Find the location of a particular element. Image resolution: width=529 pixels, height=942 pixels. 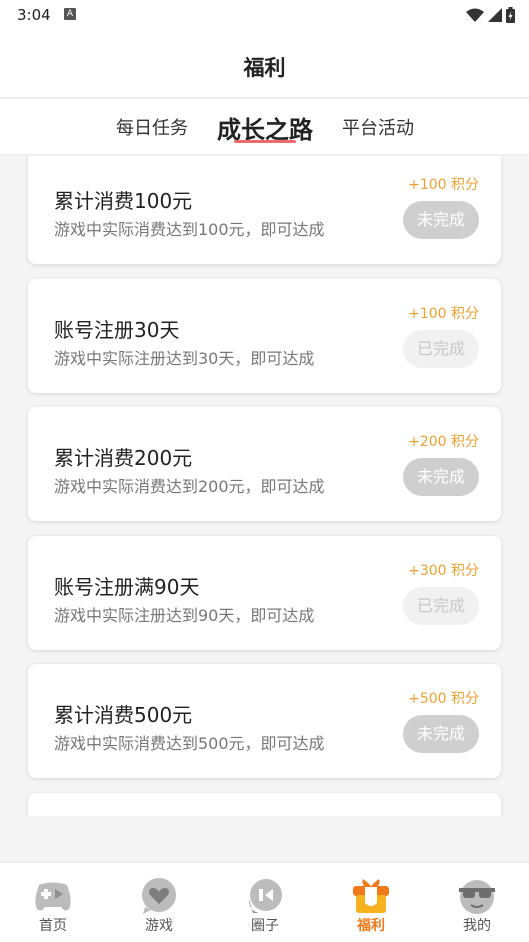

battery-icon is located at coordinates (510, 15).